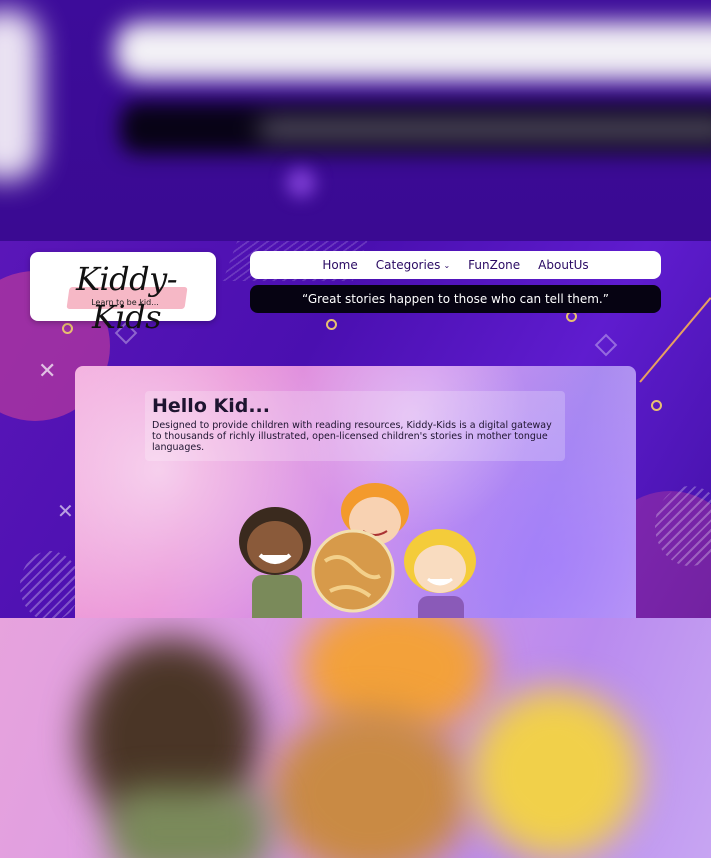 The image size is (711, 858). I want to click on nav-item-aboutus: AboutUs, so click(563, 265).